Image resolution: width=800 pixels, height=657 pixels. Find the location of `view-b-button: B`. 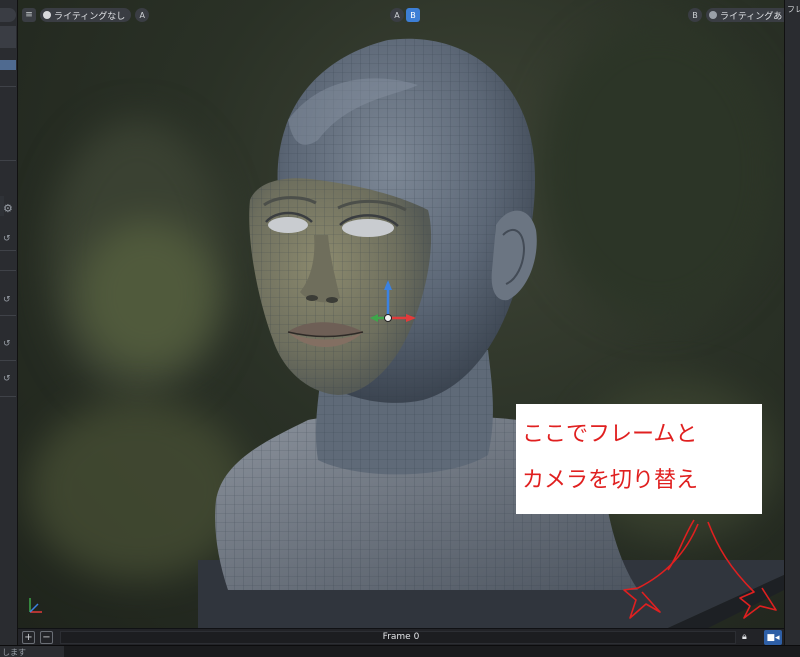

view-b-button: B is located at coordinates (413, 15).